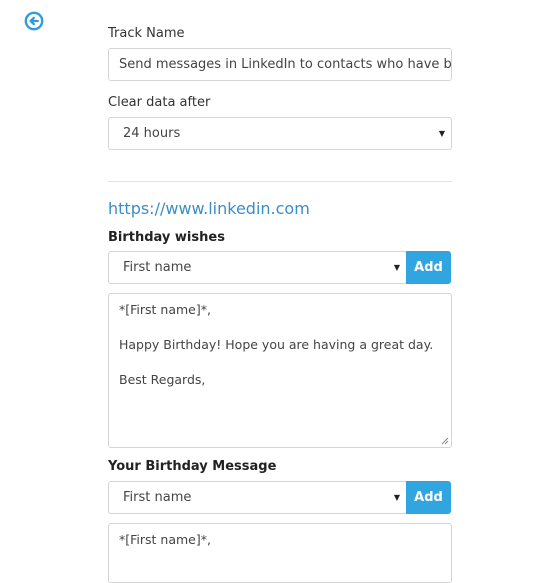 This screenshot has width=550, height=583. I want to click on your-message-label: Your Birthday Message, so click(192, 466).